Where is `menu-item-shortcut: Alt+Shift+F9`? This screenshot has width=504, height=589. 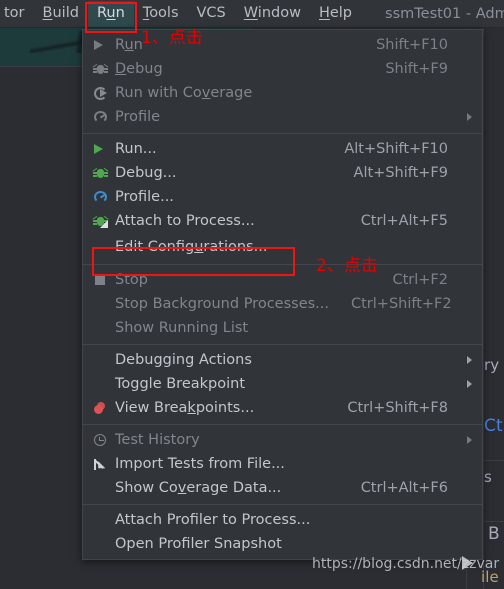
menu-item-shortcut: Alt+Shift+F9 is located at coordinates (400, 173).